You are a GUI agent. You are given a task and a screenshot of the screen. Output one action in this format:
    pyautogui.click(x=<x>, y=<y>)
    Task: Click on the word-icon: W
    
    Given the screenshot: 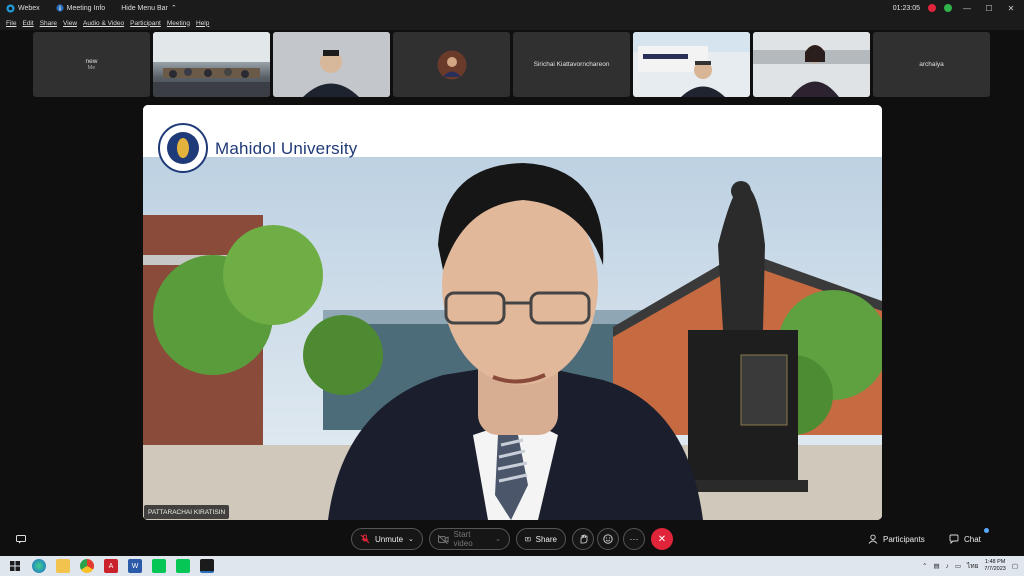 What is the action you would take?
    pyautogui.click(x=135, y=566)
    